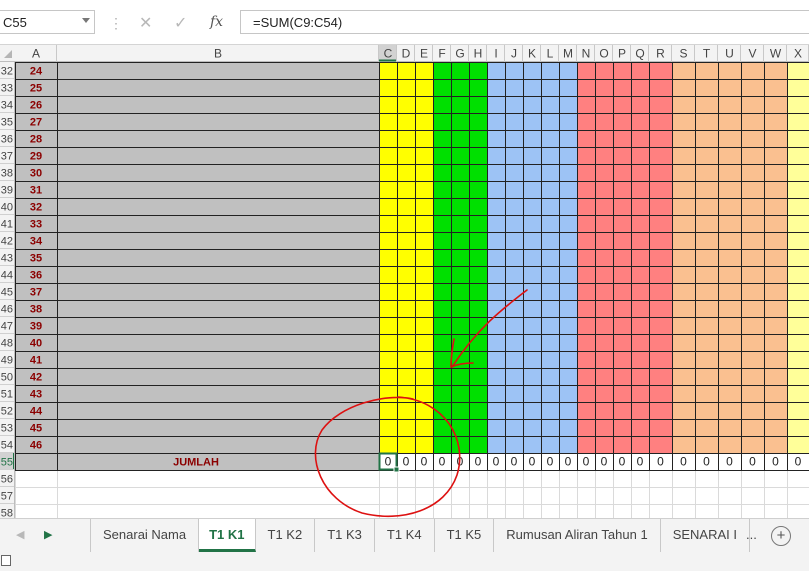 This screenshot has height=571, width=809. I want to click on sheet-tab: T1 K1, so click(227, 535).